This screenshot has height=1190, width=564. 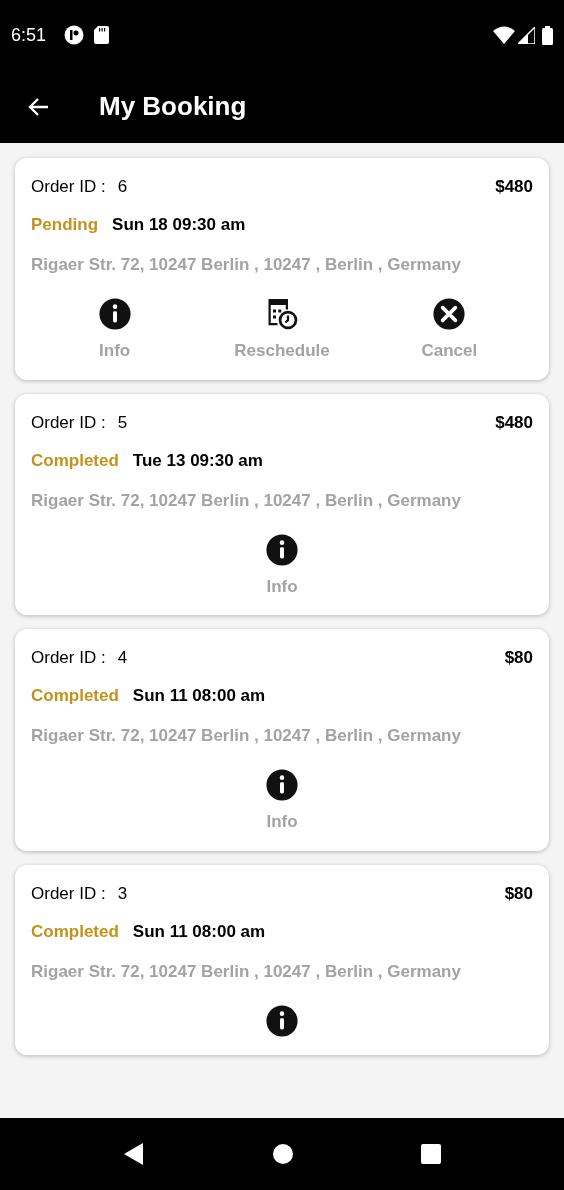 I want to click on status-time: 6:51, so click(x=29, y=35).